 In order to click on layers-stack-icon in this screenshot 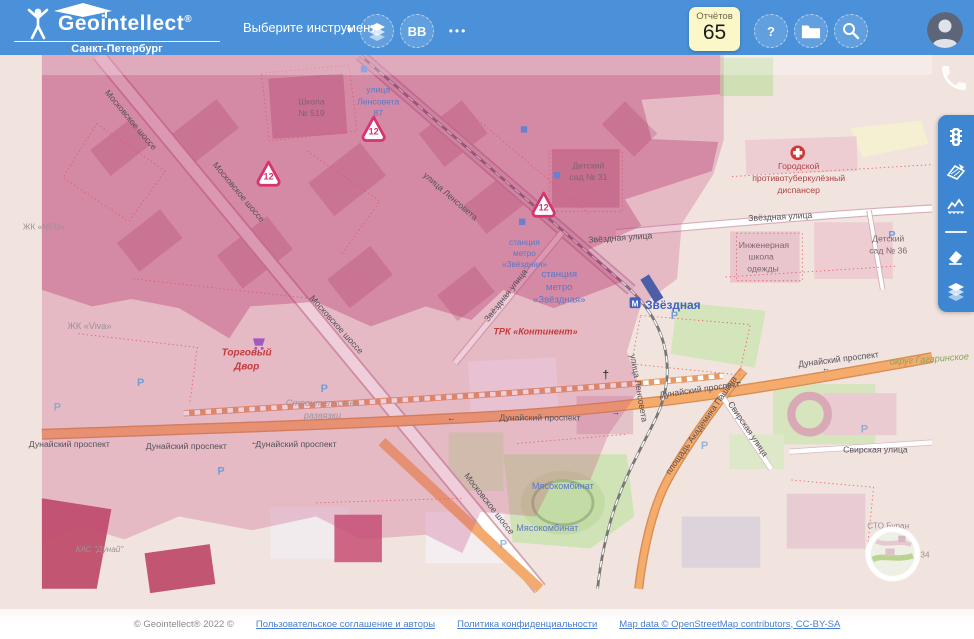, I will do `click(956, 292)`.